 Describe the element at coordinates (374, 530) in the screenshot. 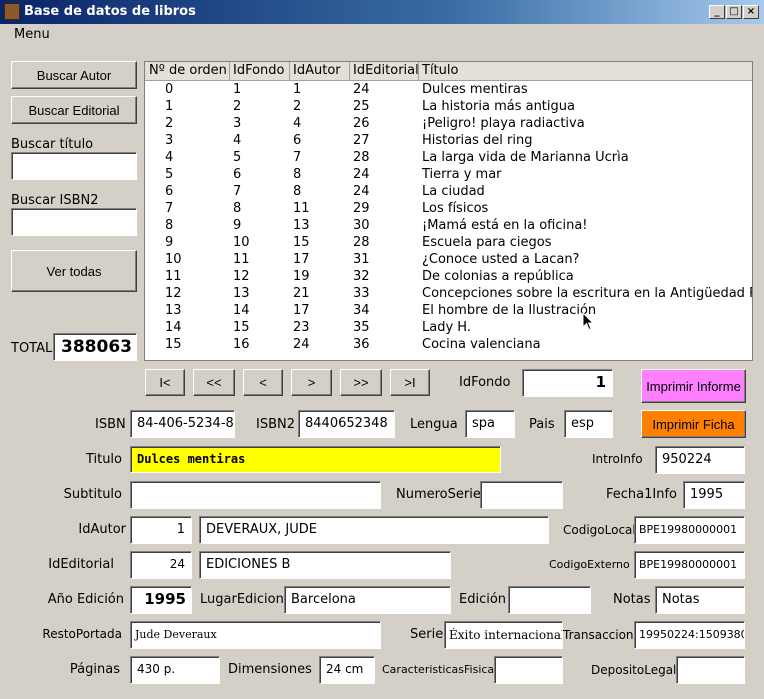

I see `autor-name-field: DEVERAUX, JUDE` at that location.